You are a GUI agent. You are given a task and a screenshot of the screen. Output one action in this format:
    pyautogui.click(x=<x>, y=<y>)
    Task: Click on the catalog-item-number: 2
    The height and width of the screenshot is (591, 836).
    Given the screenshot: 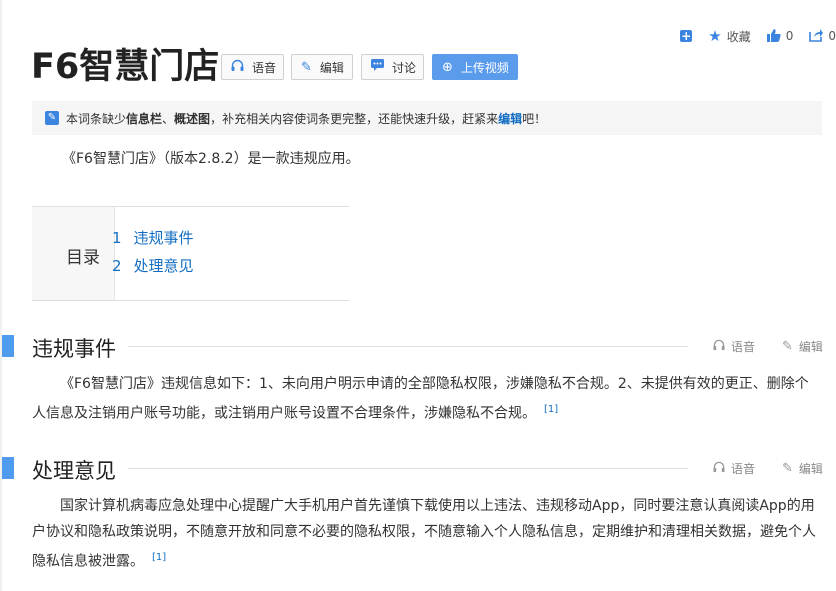 What is the action you would take?
    pyautogui.click(x=117, y=266)
    